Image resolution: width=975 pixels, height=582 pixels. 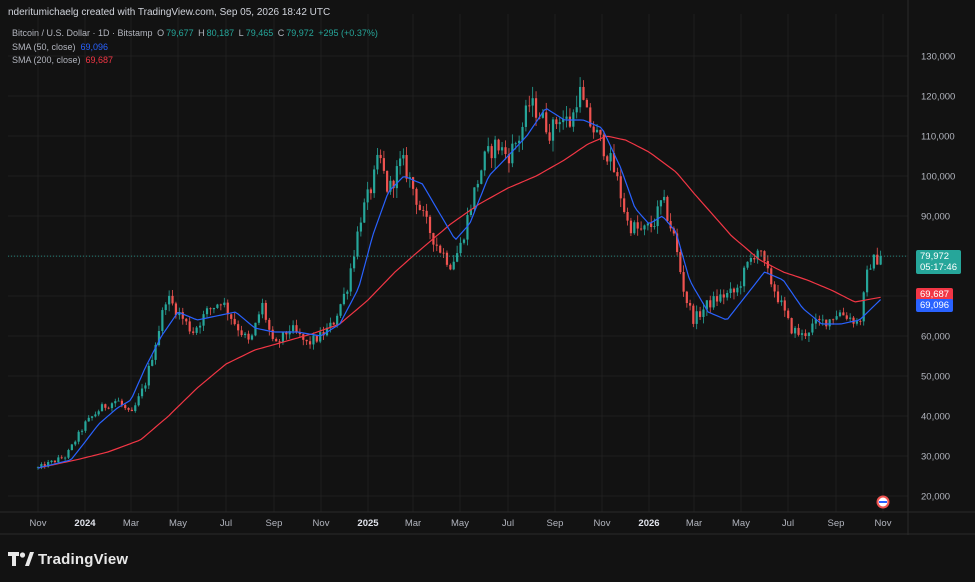 What do you see at coordinates (85, 523) in the screenshot?
I see `x-tick-label: 2024` at bounding box center [85, 523].